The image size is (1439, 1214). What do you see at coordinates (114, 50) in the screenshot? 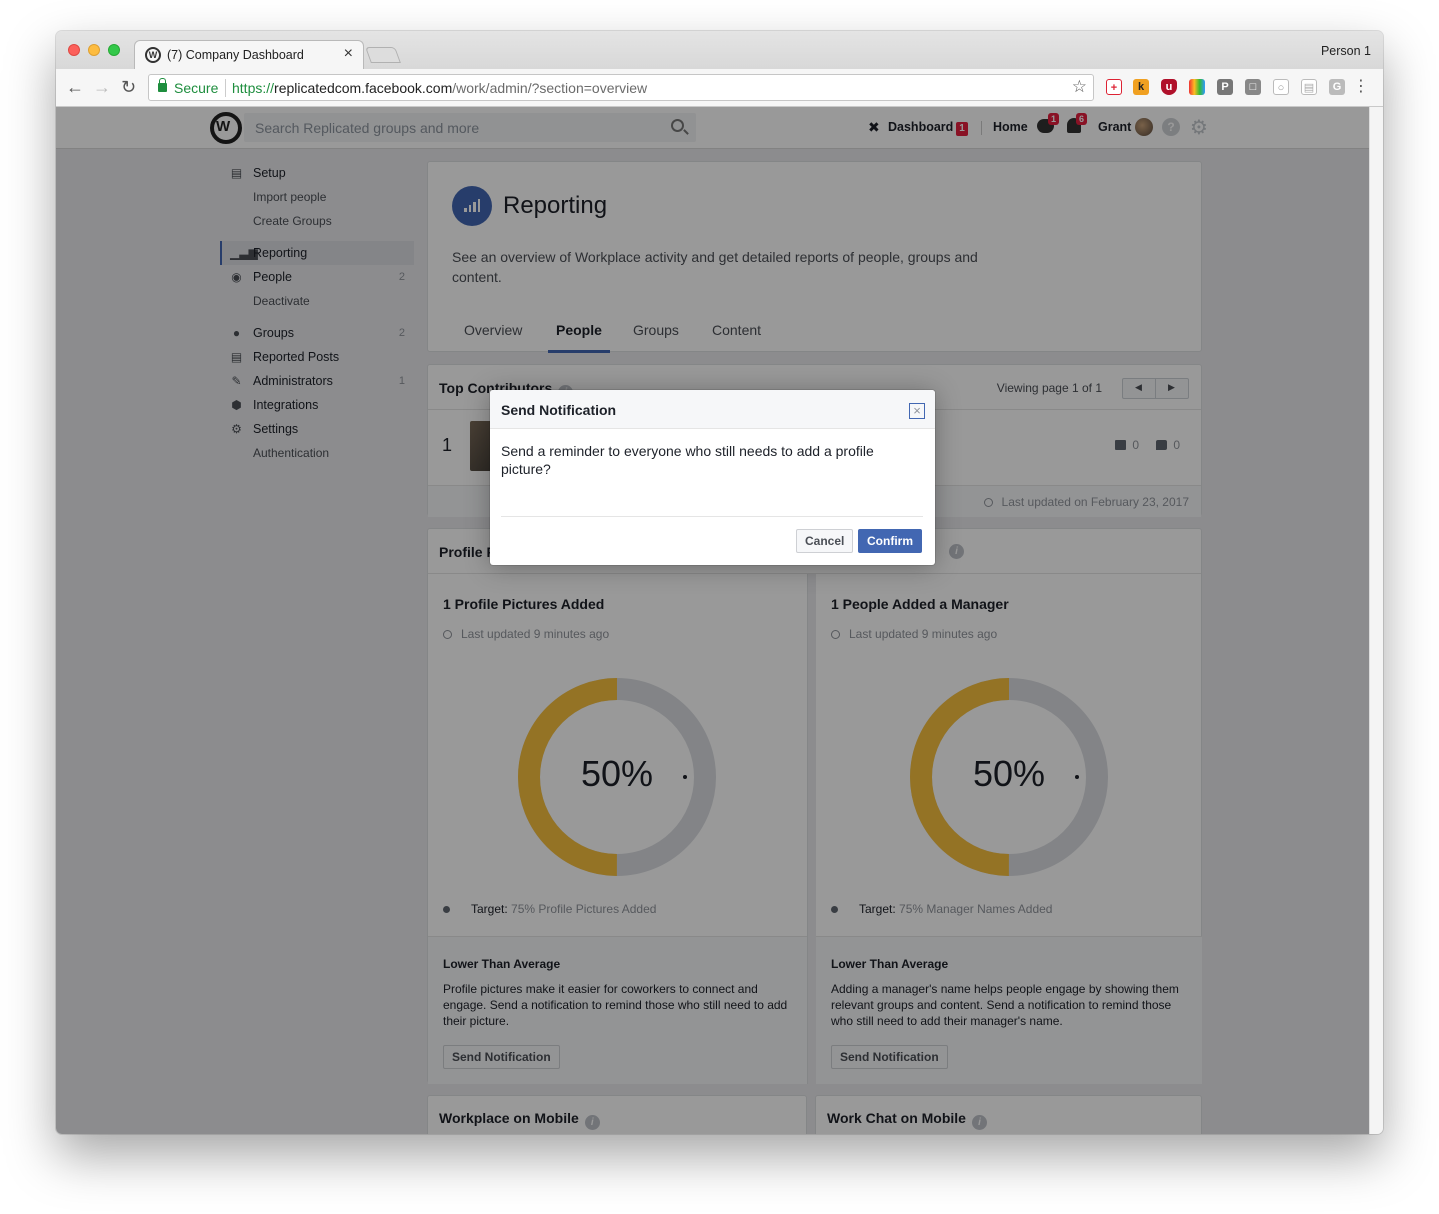
I see `zoom-window-button` at bounding box center [114, 50].